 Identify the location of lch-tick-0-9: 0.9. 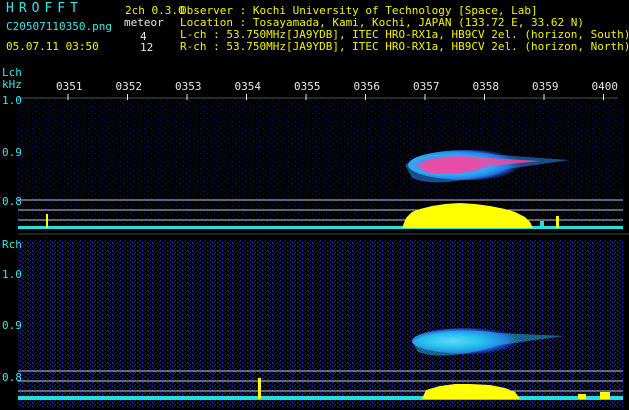
(12, 152).